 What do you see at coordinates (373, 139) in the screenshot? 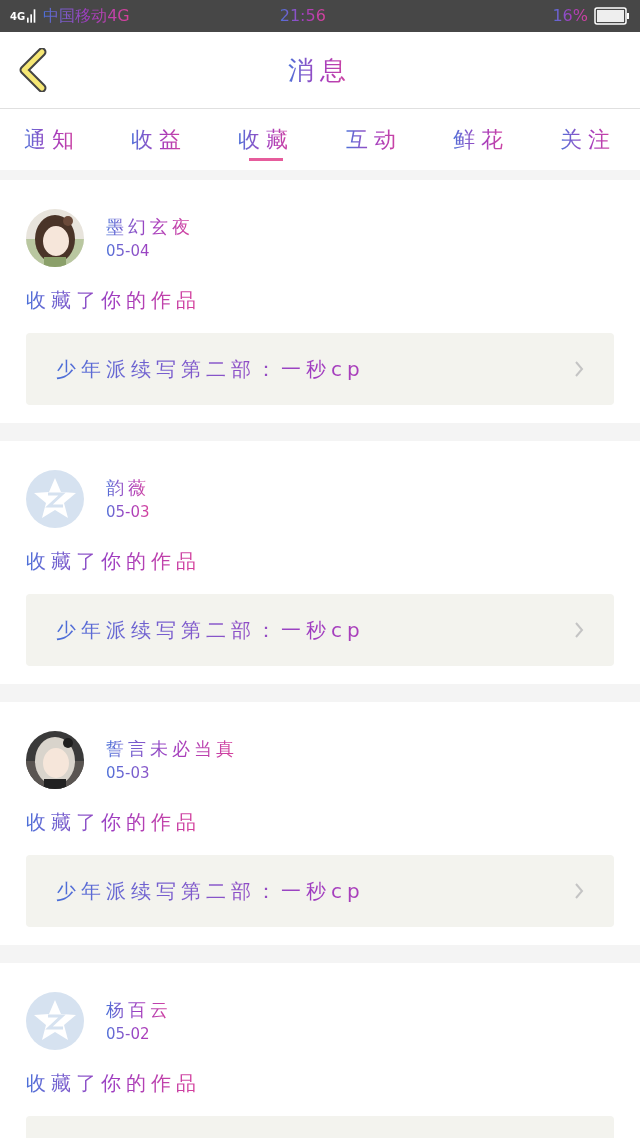
I see `tab: 互动` at bounding box center [373, 139].